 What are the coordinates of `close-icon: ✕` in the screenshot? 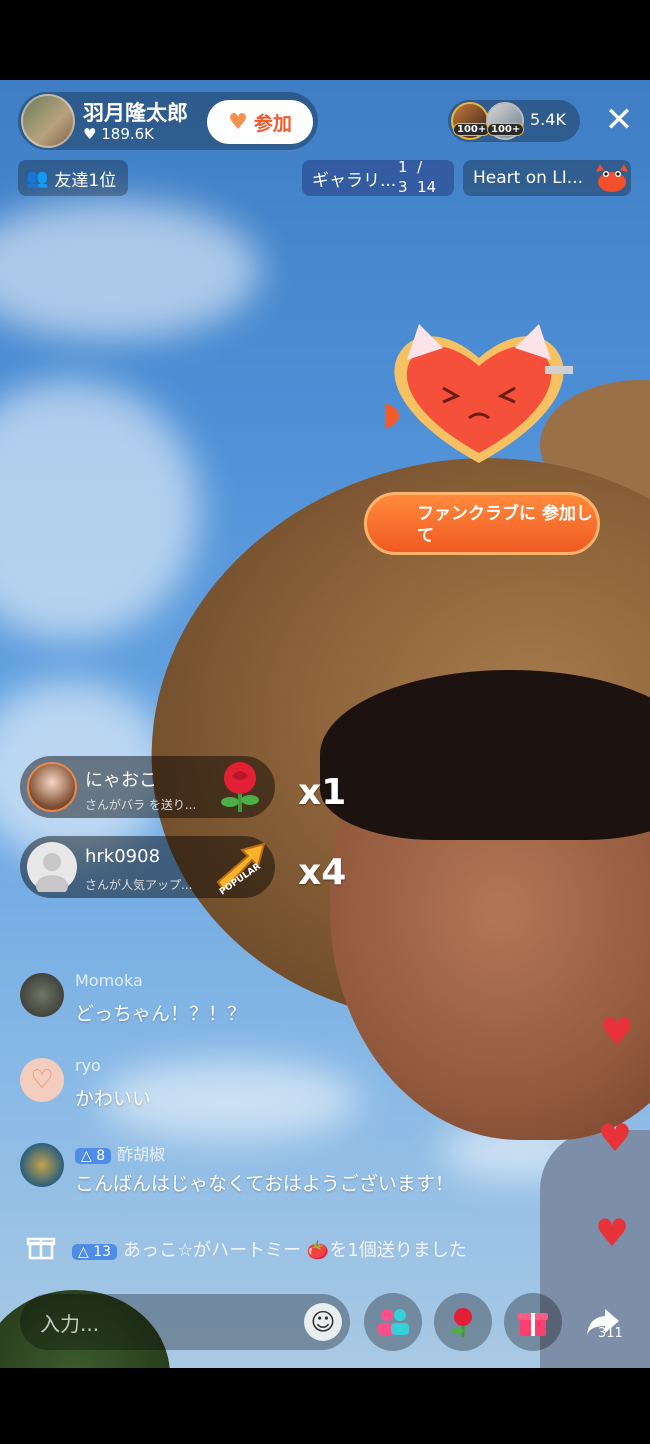 It's located at (619, 120).